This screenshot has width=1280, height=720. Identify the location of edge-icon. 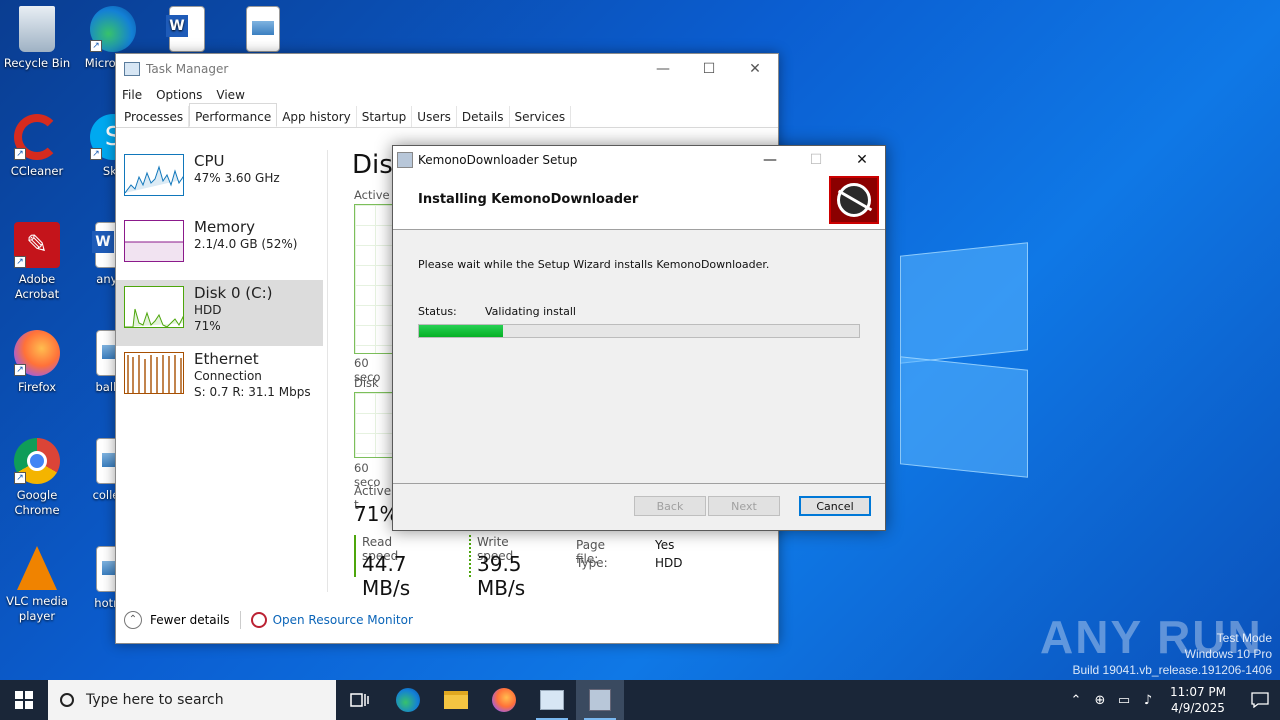
(408, 700).